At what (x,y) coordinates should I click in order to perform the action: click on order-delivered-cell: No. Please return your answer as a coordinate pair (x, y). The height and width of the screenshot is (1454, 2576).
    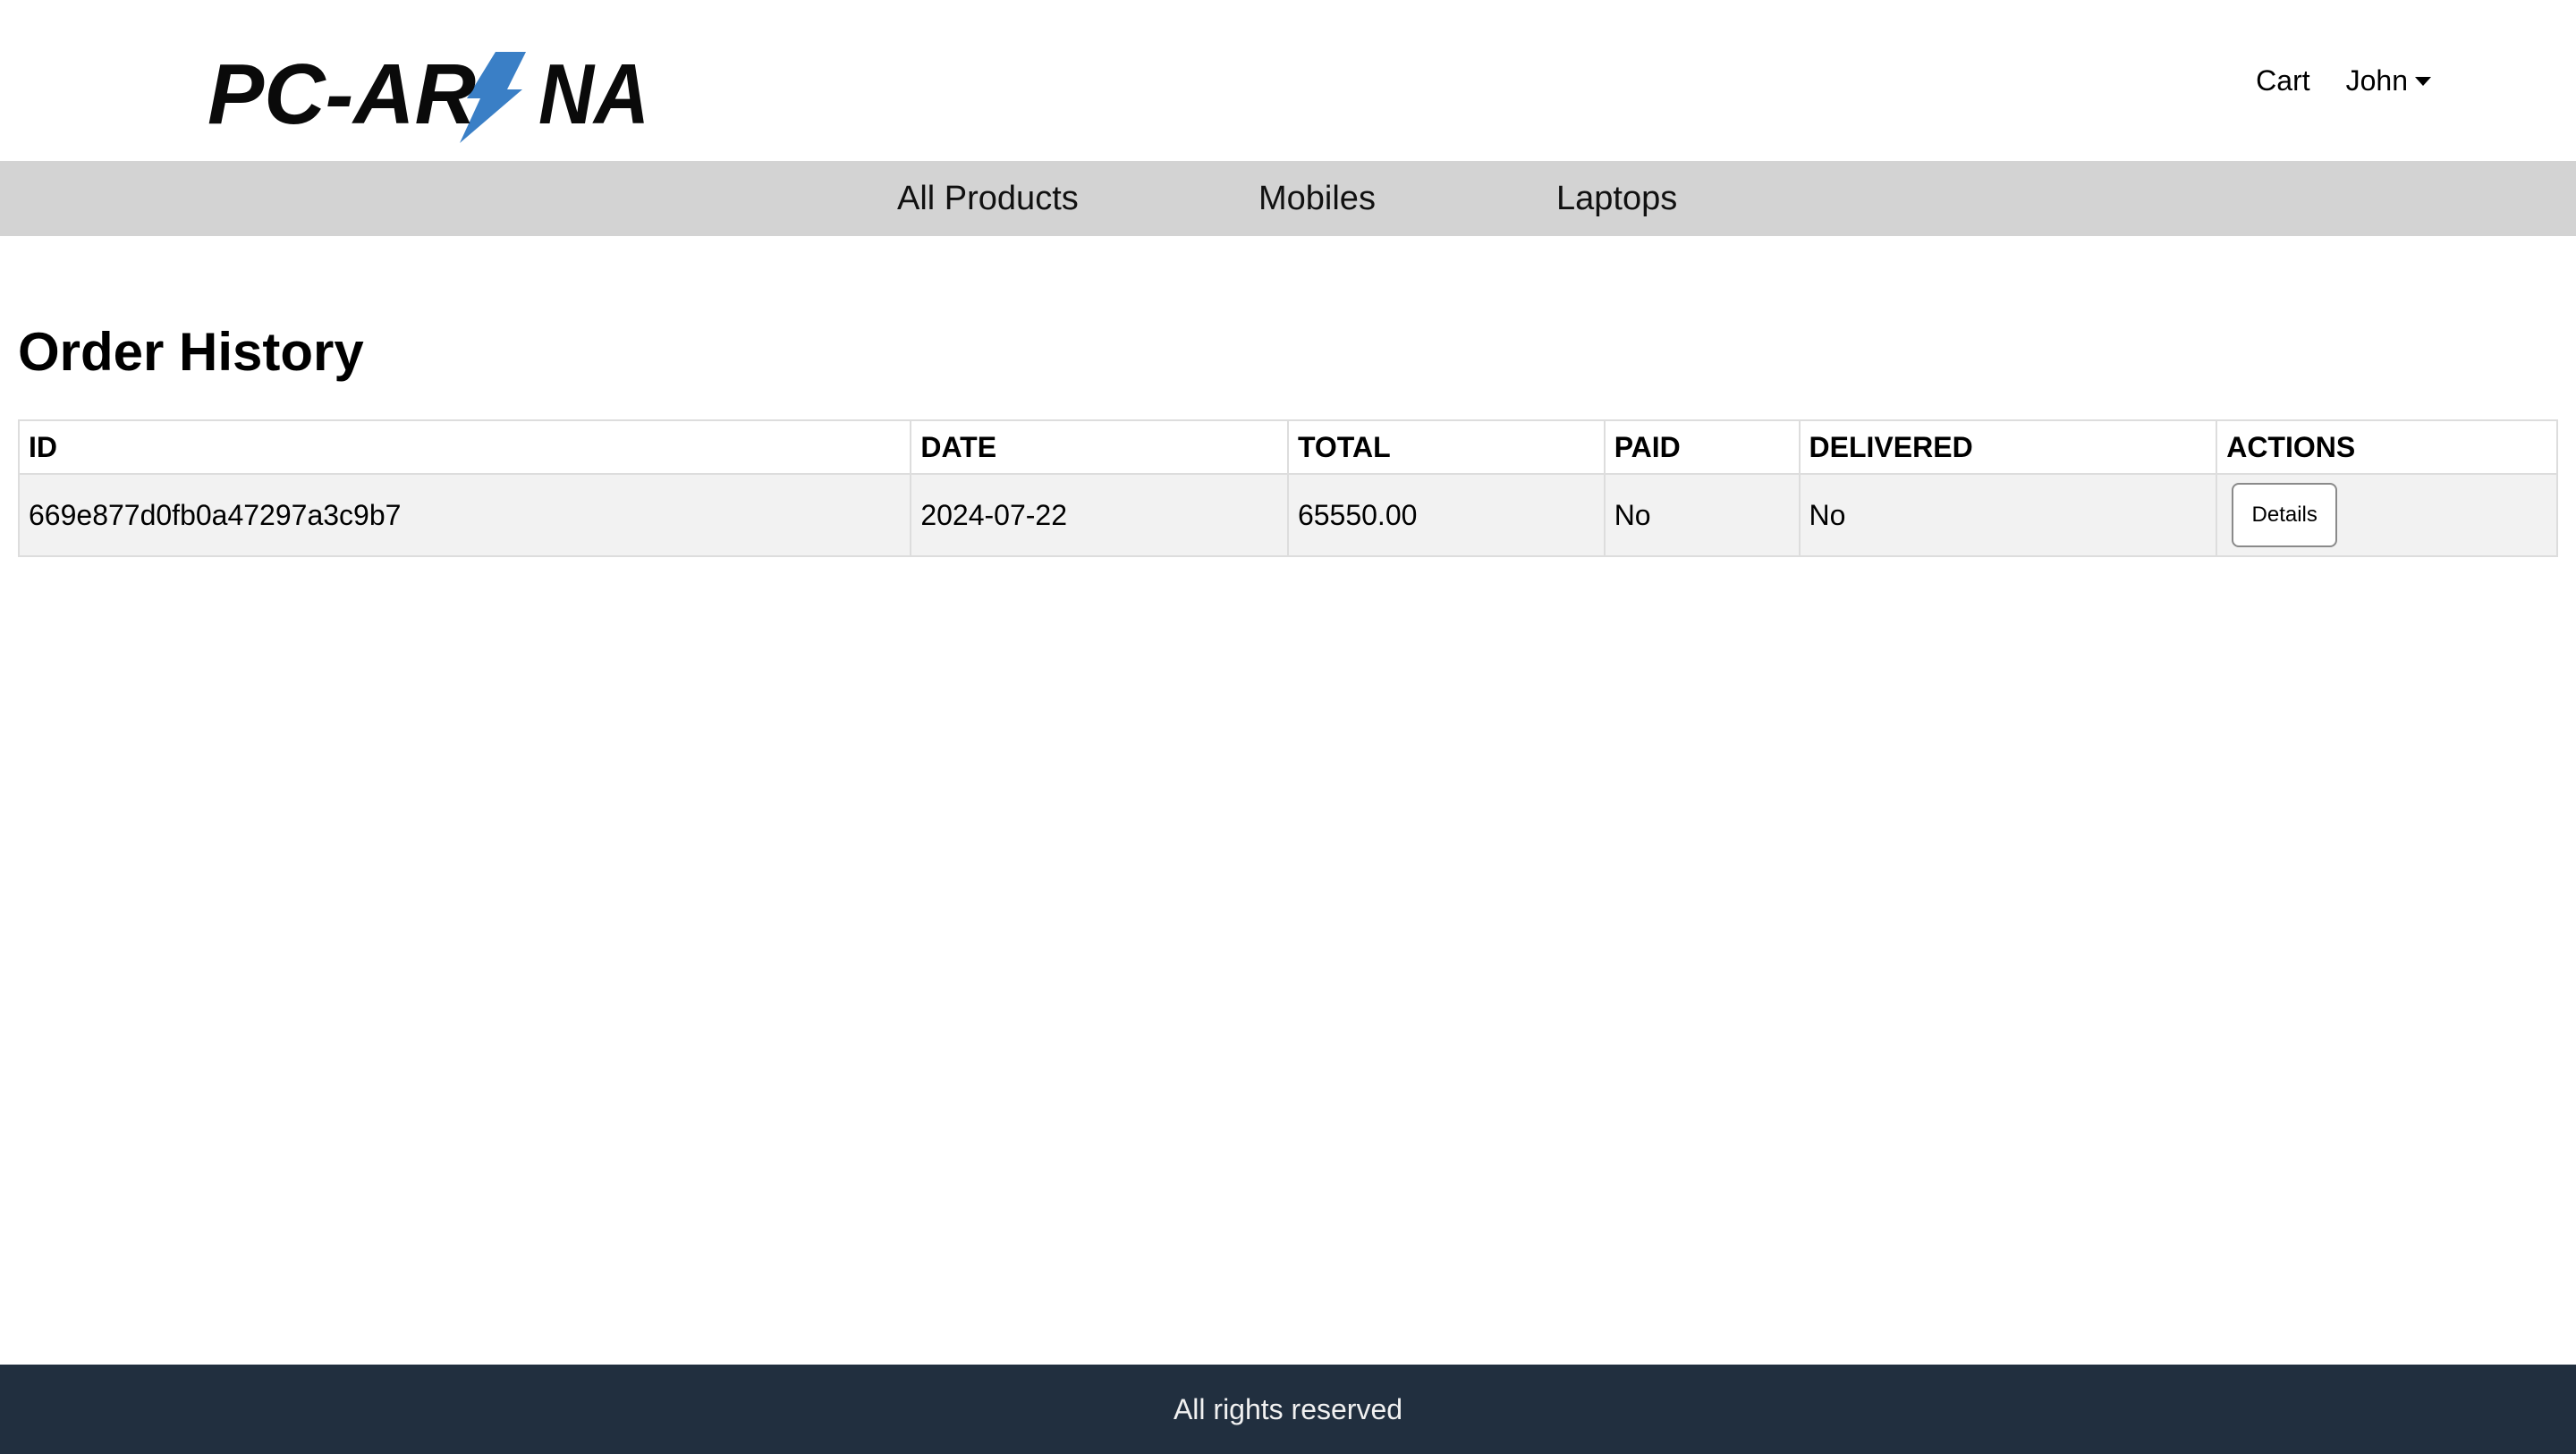
    Looking at the image, I should click on (2008, 515).